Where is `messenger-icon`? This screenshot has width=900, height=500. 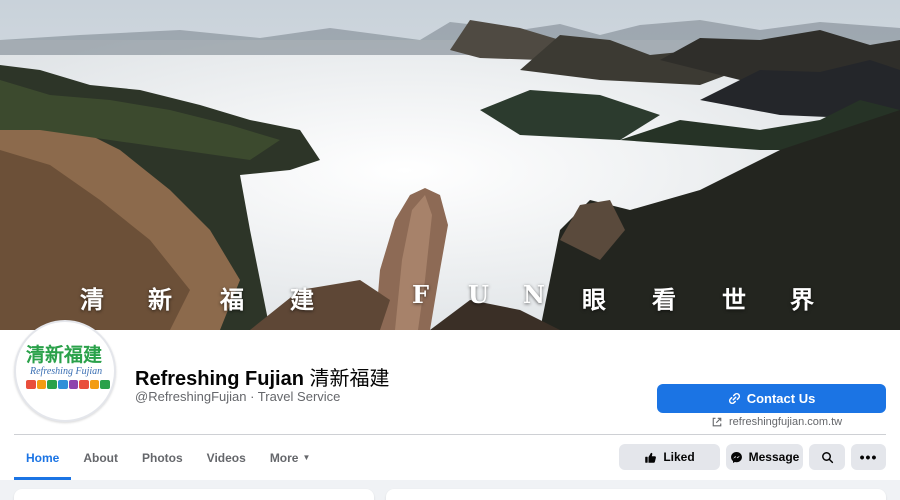
messenger-icon is located at coordinates (736, 457).